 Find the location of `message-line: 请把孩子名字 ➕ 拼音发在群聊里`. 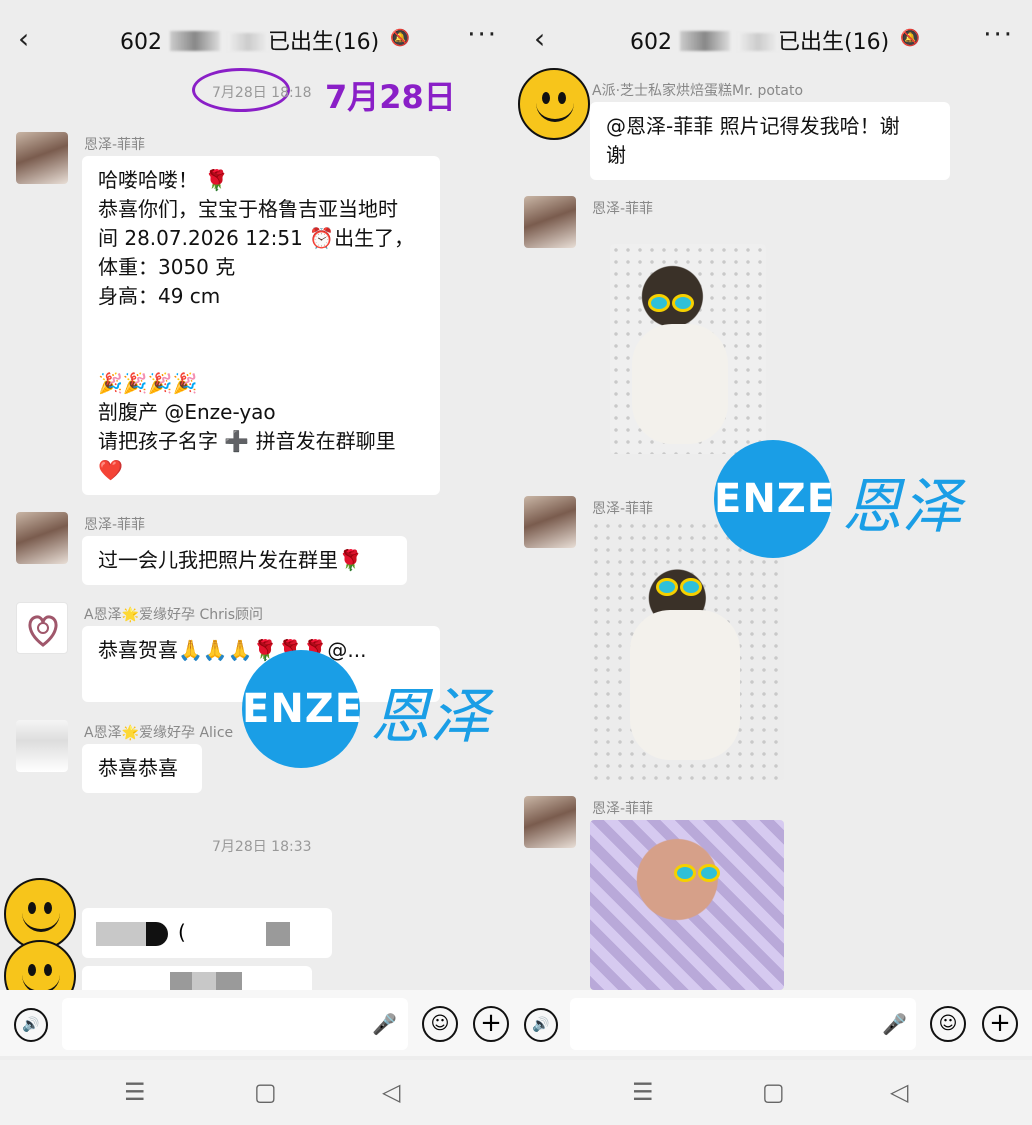

message-line: 请把孩子名字 ➕ 拼音发在群聊里 is located at coordinates (247, 441).